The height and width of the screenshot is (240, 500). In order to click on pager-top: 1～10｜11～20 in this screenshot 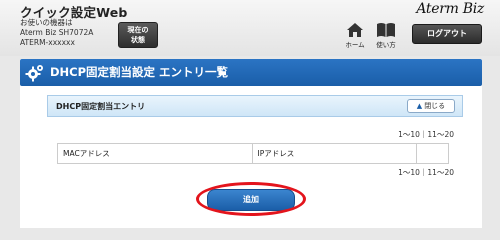, I will do `click(426, 134)`.